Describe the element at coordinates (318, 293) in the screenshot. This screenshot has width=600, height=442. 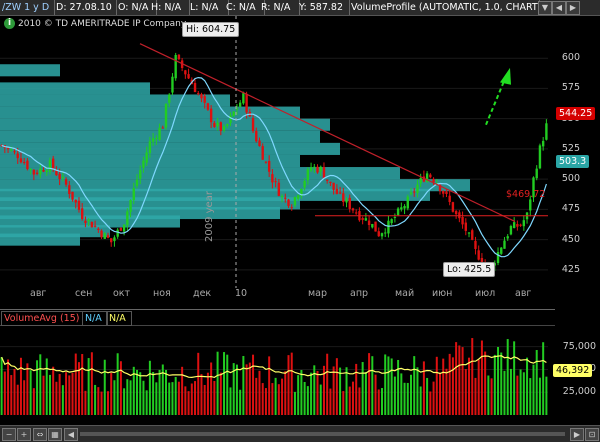
I see `date-tick-label: мар` at that location.